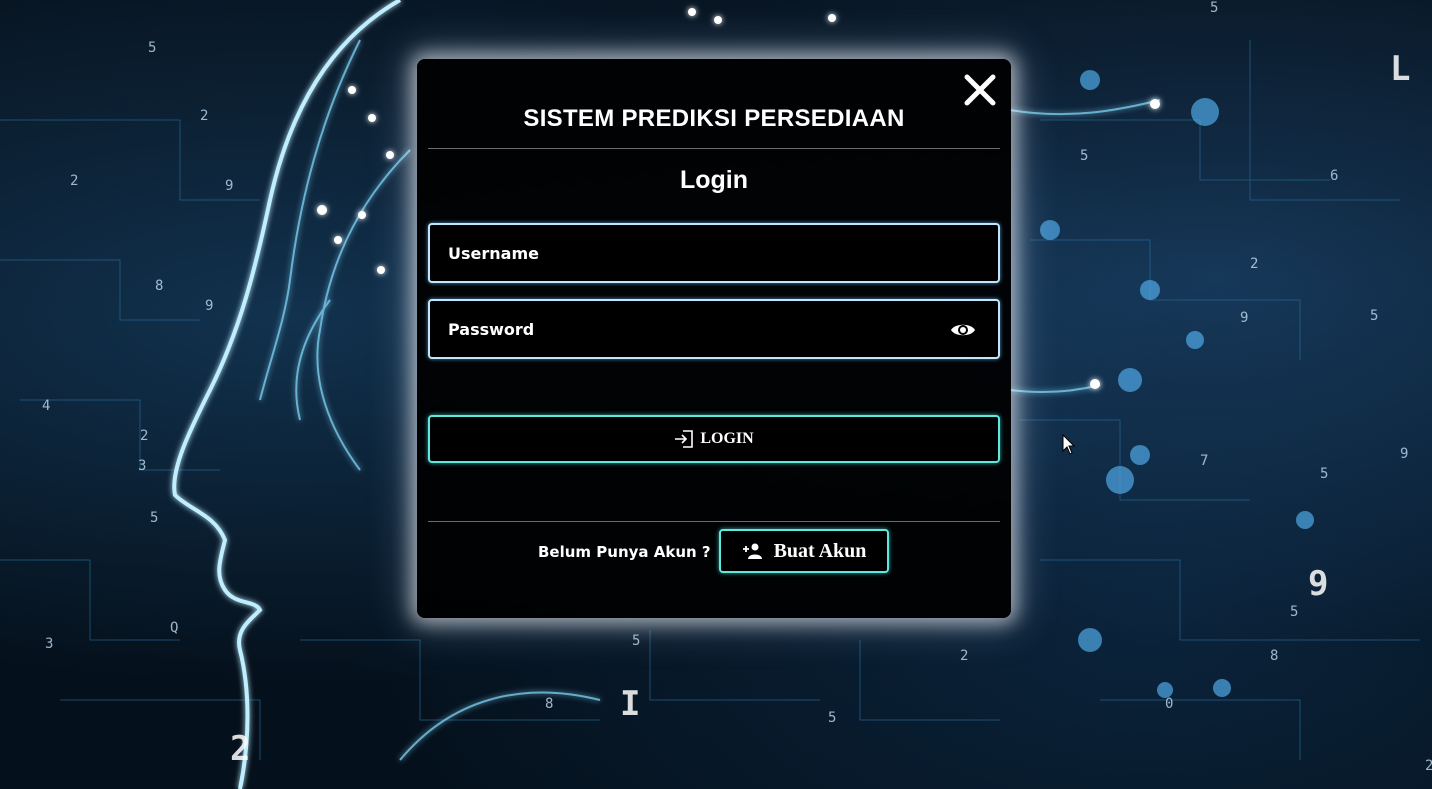  Describe the element at coordinates (714, 118) in the screenshot. I see `system-title: SISTEM PREDIKSI PERSEDIAAN` at that location.